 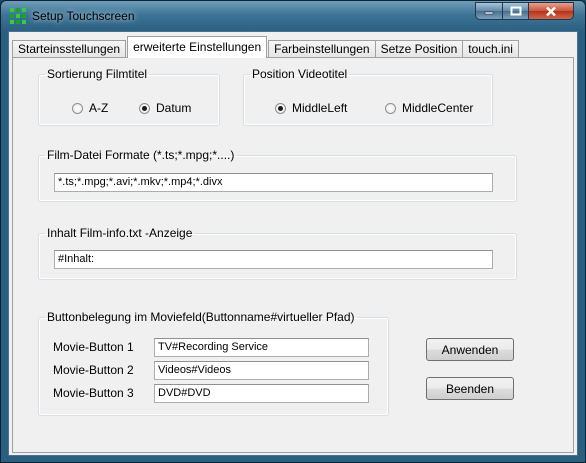 What do you see at coordinates (261, 393) in the screenshot?
I see `movie-button-3-input: DVD#DVD` at bounding box center [261, 393].